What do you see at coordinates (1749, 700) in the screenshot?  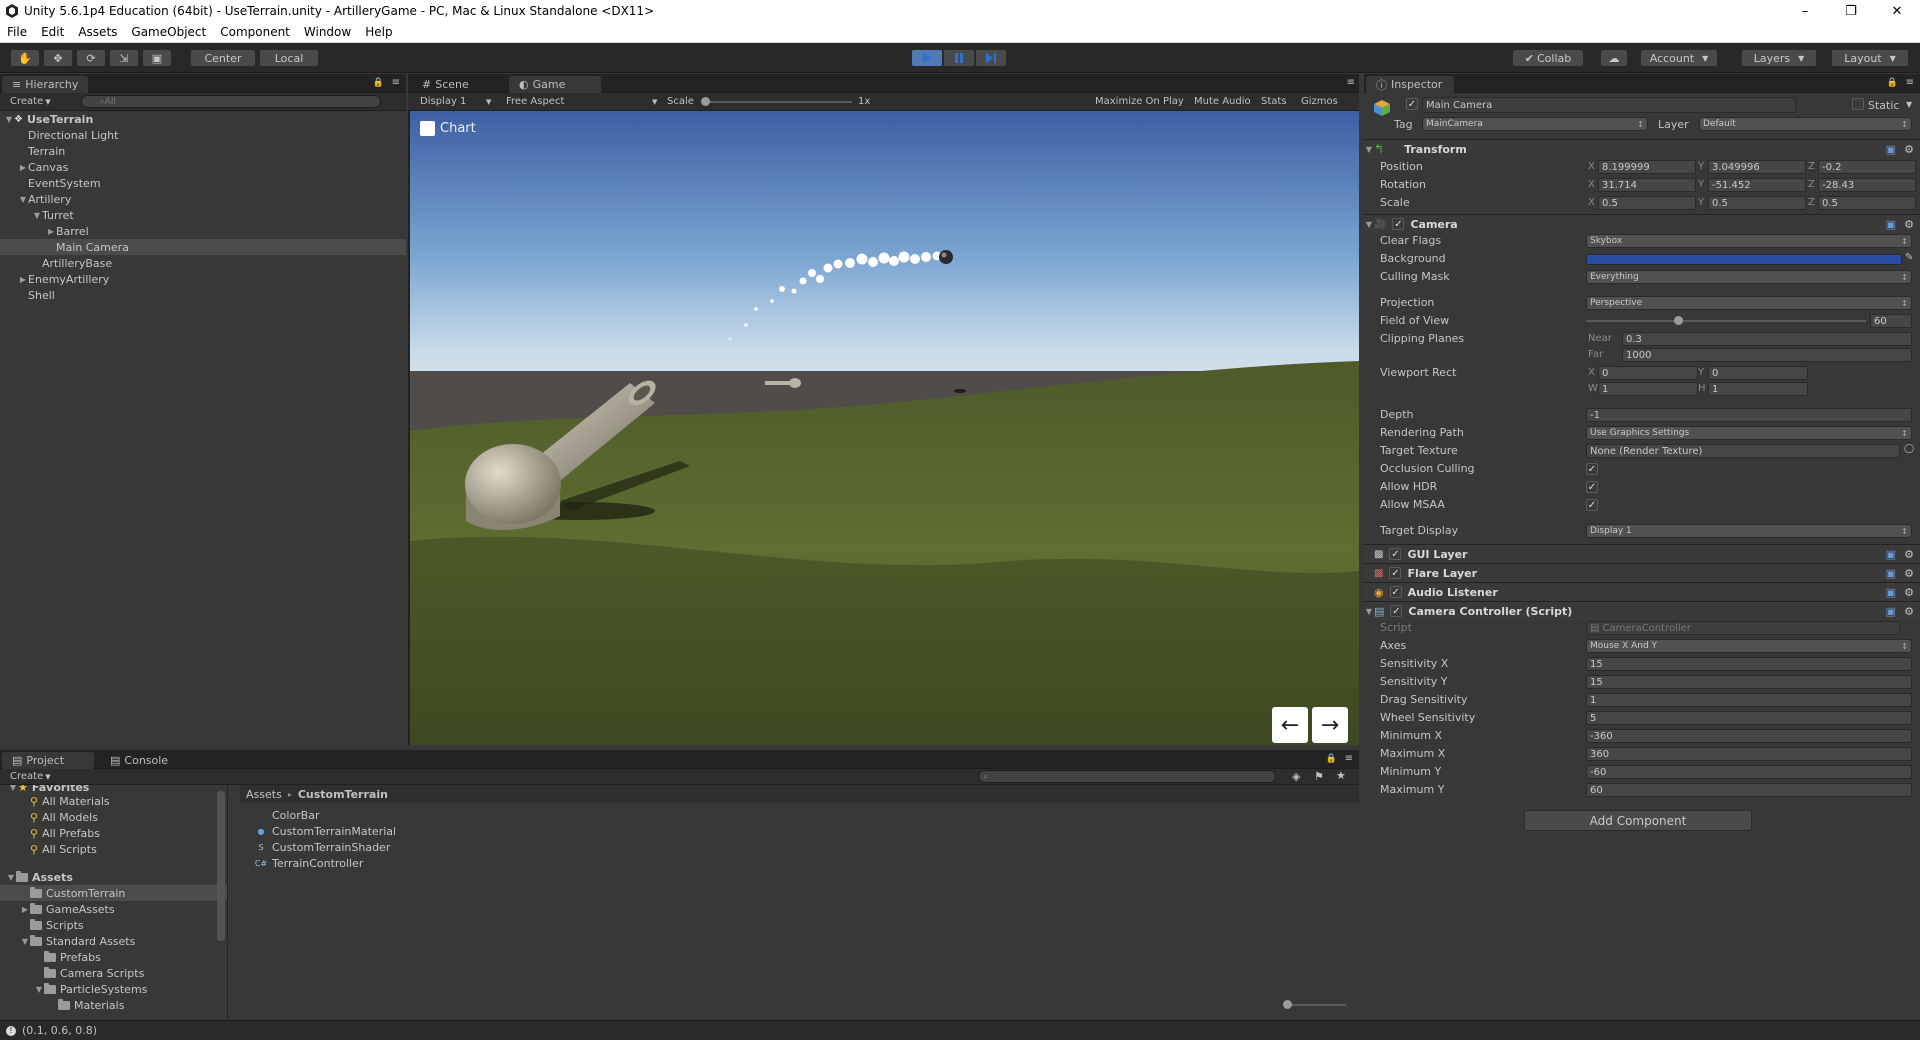 I see `controller-field-input: 1` at bounding box center [1749, 700].